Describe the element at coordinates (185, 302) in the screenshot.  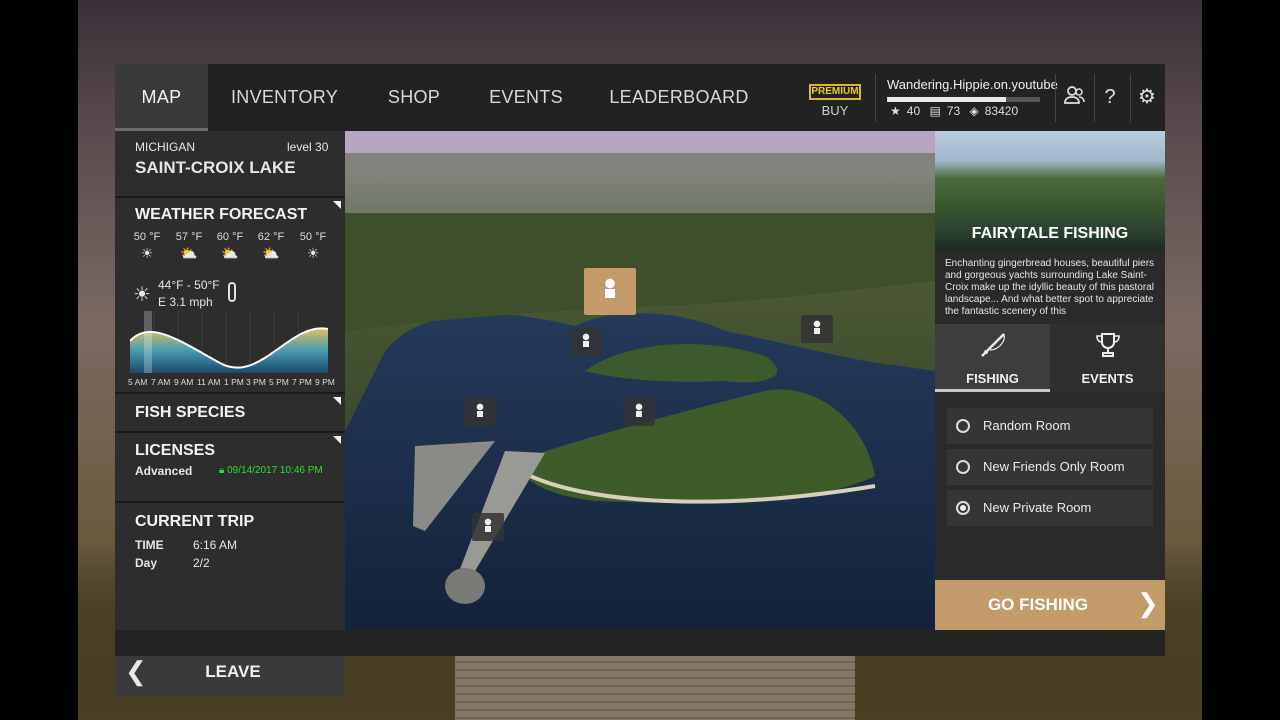
I see `current-wind: E 3.1 mph` at that location.